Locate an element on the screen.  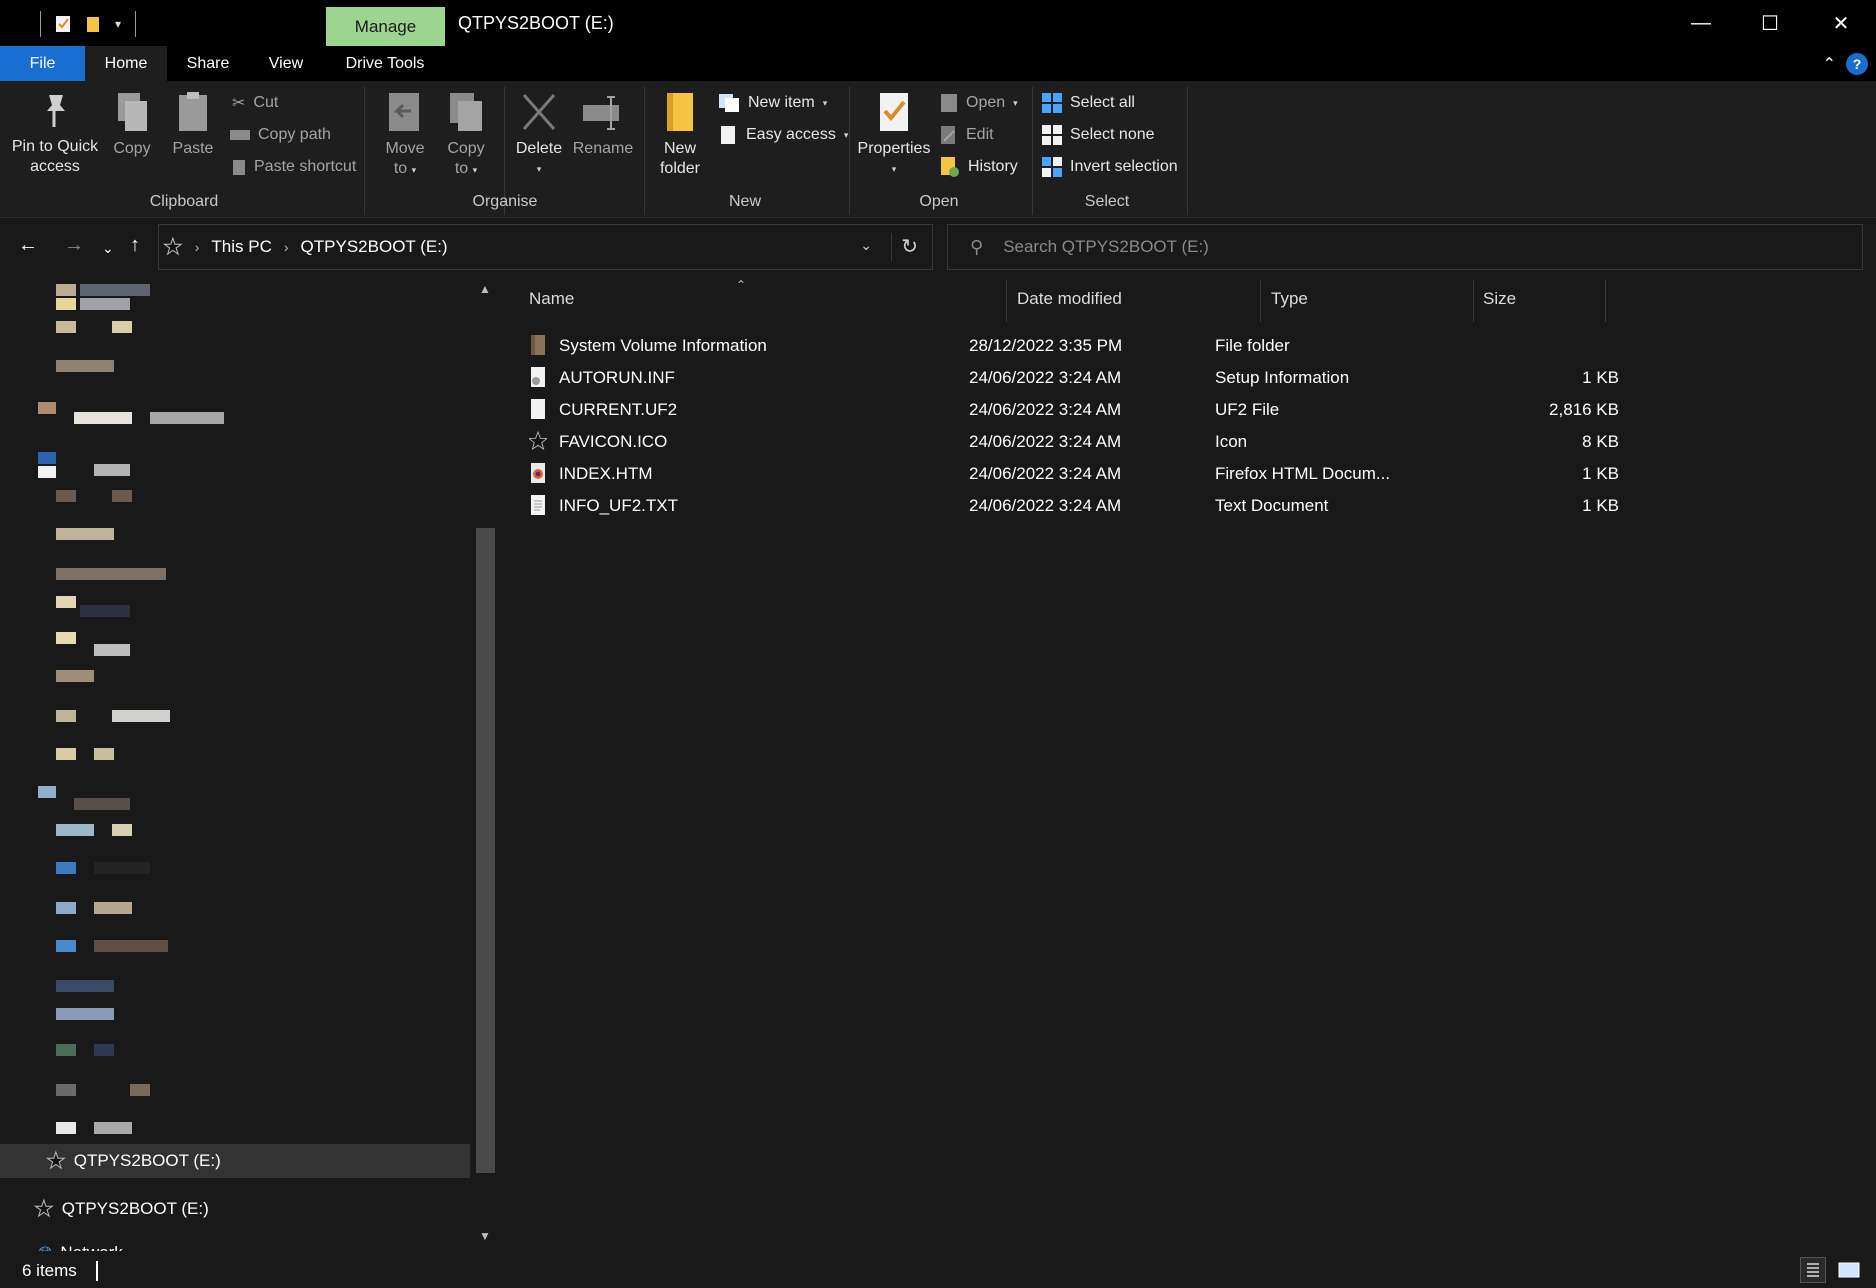
column-header-size: Size is located at coordinates (1543, 299).